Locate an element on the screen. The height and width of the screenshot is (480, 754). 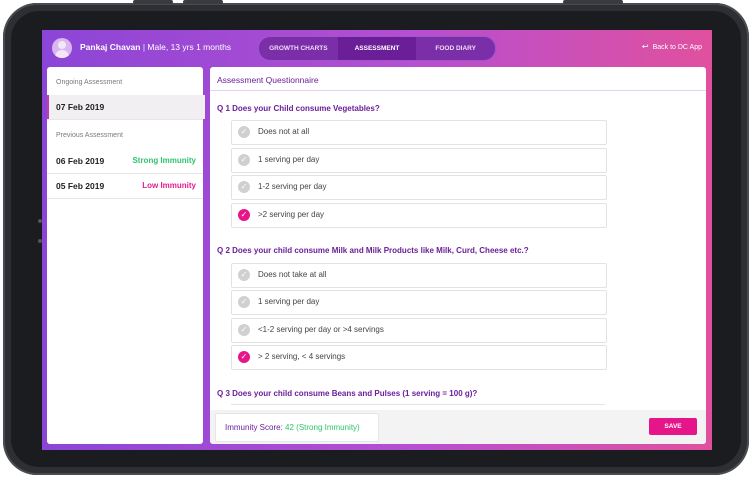
previous-label: Previous Assessment is located at coordinates (89, 135).